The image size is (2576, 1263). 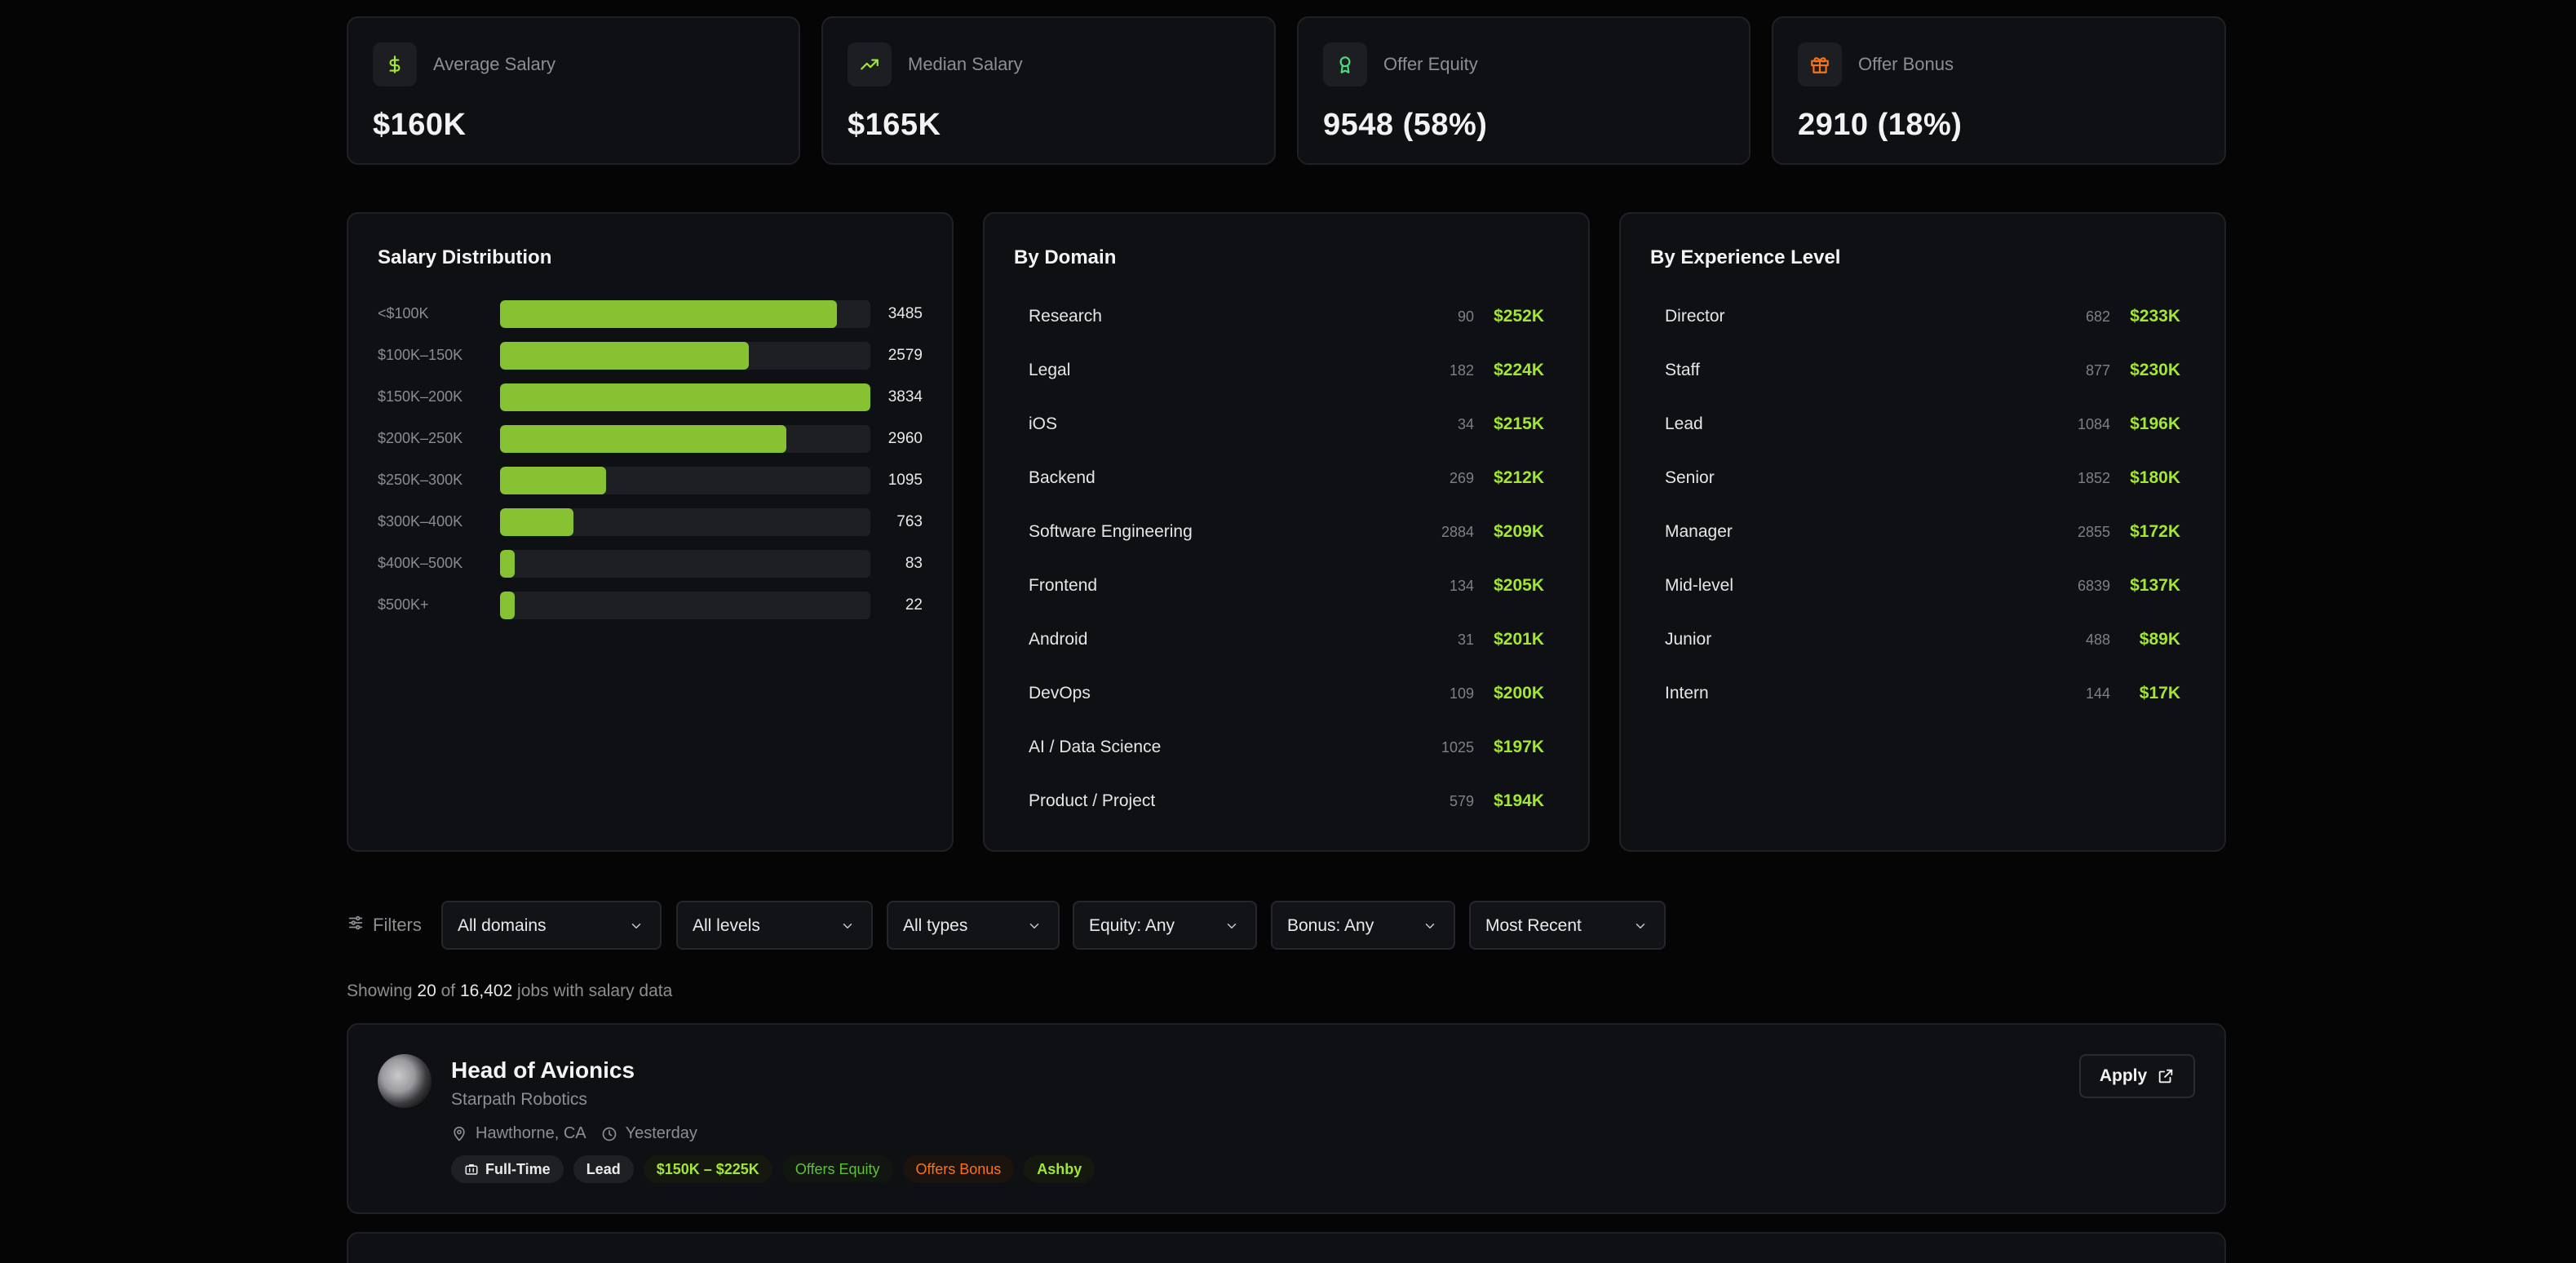 I want to click on tag-employment-type: Full-Time, so click(x=507, y=1169).